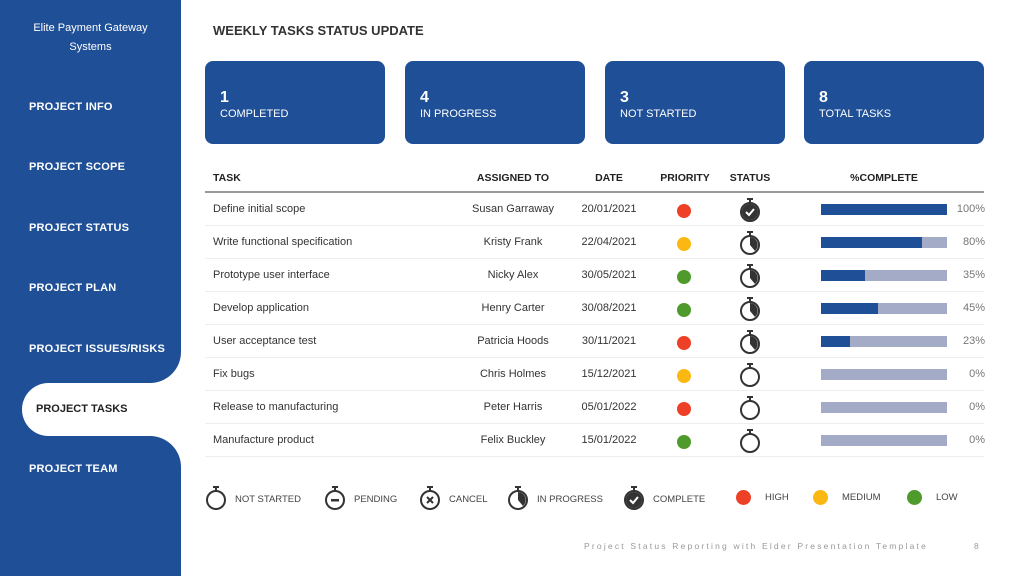 Image resolution: width=1024 pixels, height=576 pixels. What do you see at coordinates (750, 441) in the screenshot?
I see `status-not-started-icon` at bounding box center [750, 441].